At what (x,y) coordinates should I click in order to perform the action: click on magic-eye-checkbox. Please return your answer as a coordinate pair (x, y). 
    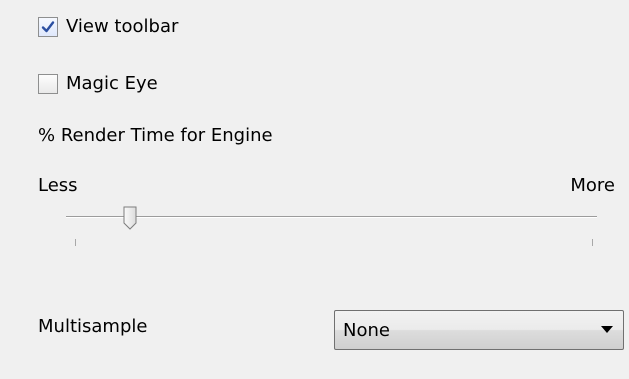
    Looking at the image, I should click on (48, 84).